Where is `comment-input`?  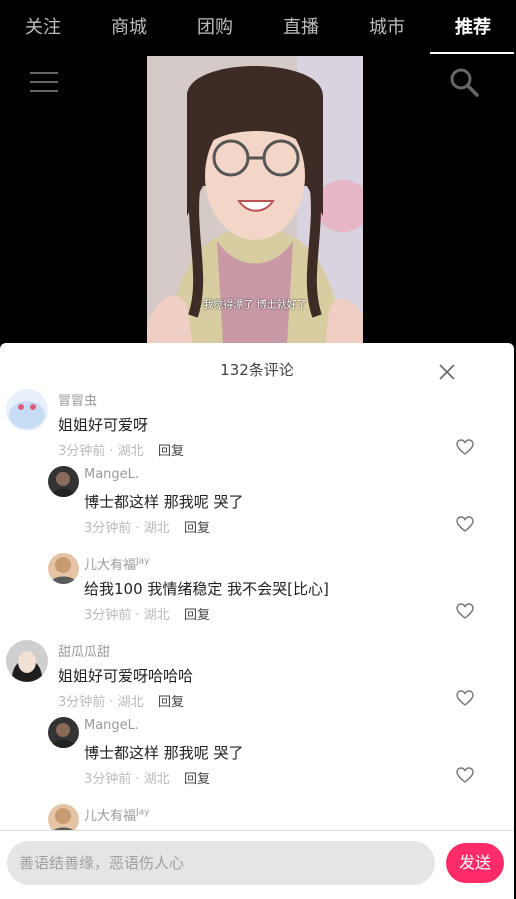 comment-input is located at coordinates (221, 863).